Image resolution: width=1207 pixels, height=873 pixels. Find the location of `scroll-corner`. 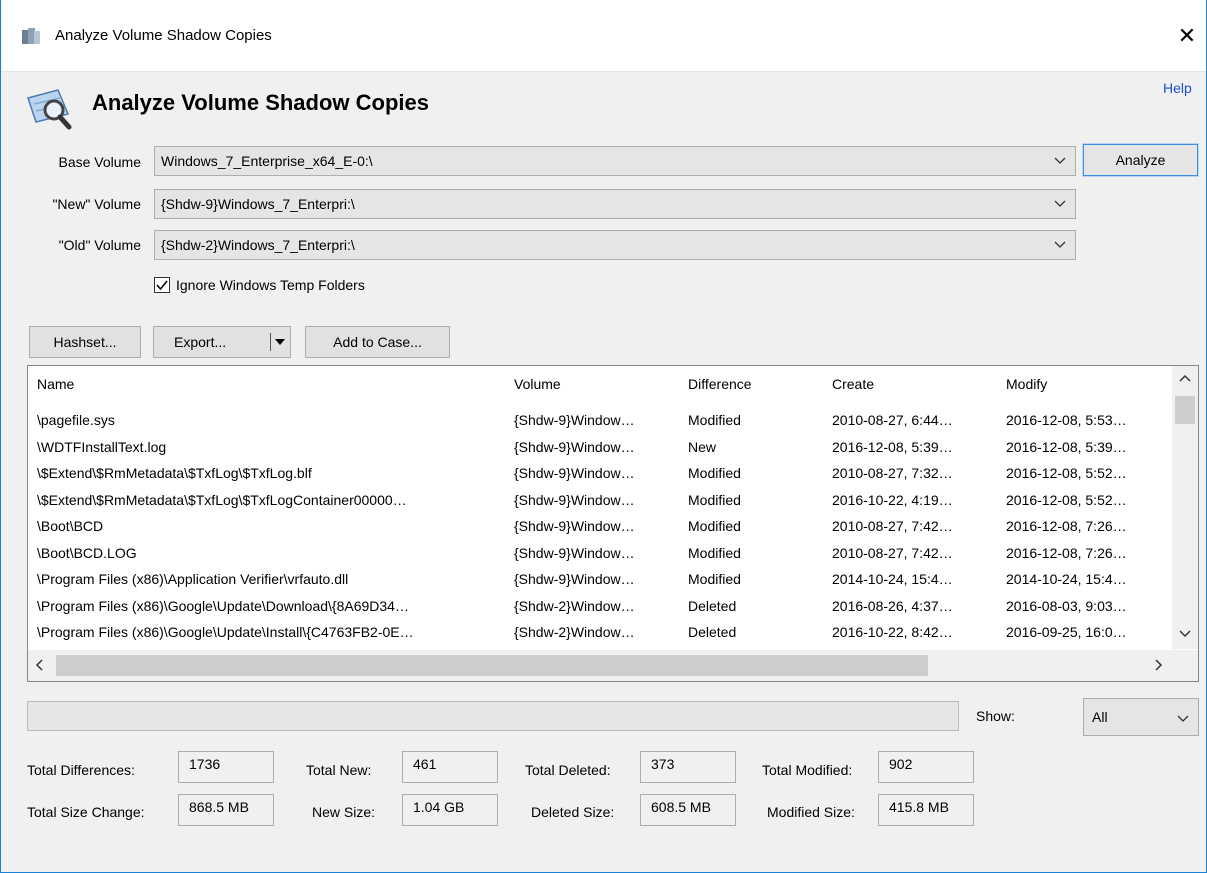

scroll-corner is located at coordinates (1185, 665).